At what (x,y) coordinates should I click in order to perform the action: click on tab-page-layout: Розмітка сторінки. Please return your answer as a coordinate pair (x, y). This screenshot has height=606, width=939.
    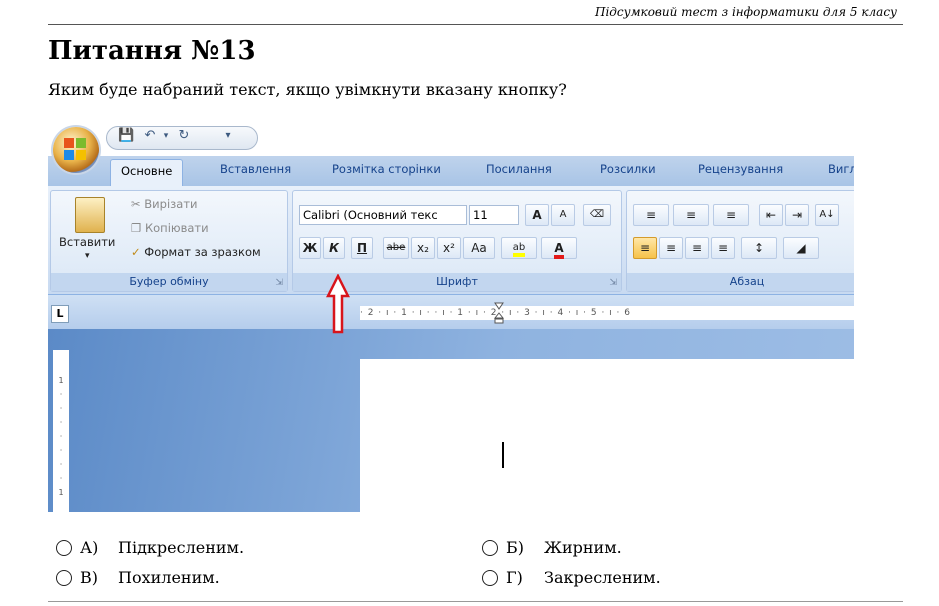
    Looking at the image, I should click on (386, 169).